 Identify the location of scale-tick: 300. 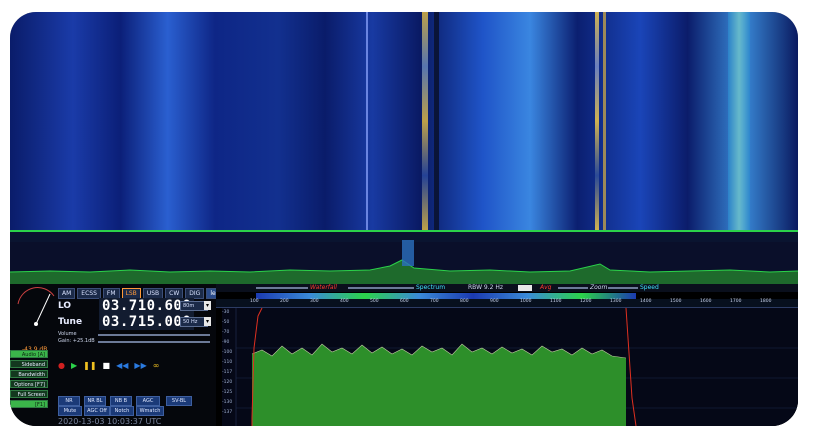
(314, 301).